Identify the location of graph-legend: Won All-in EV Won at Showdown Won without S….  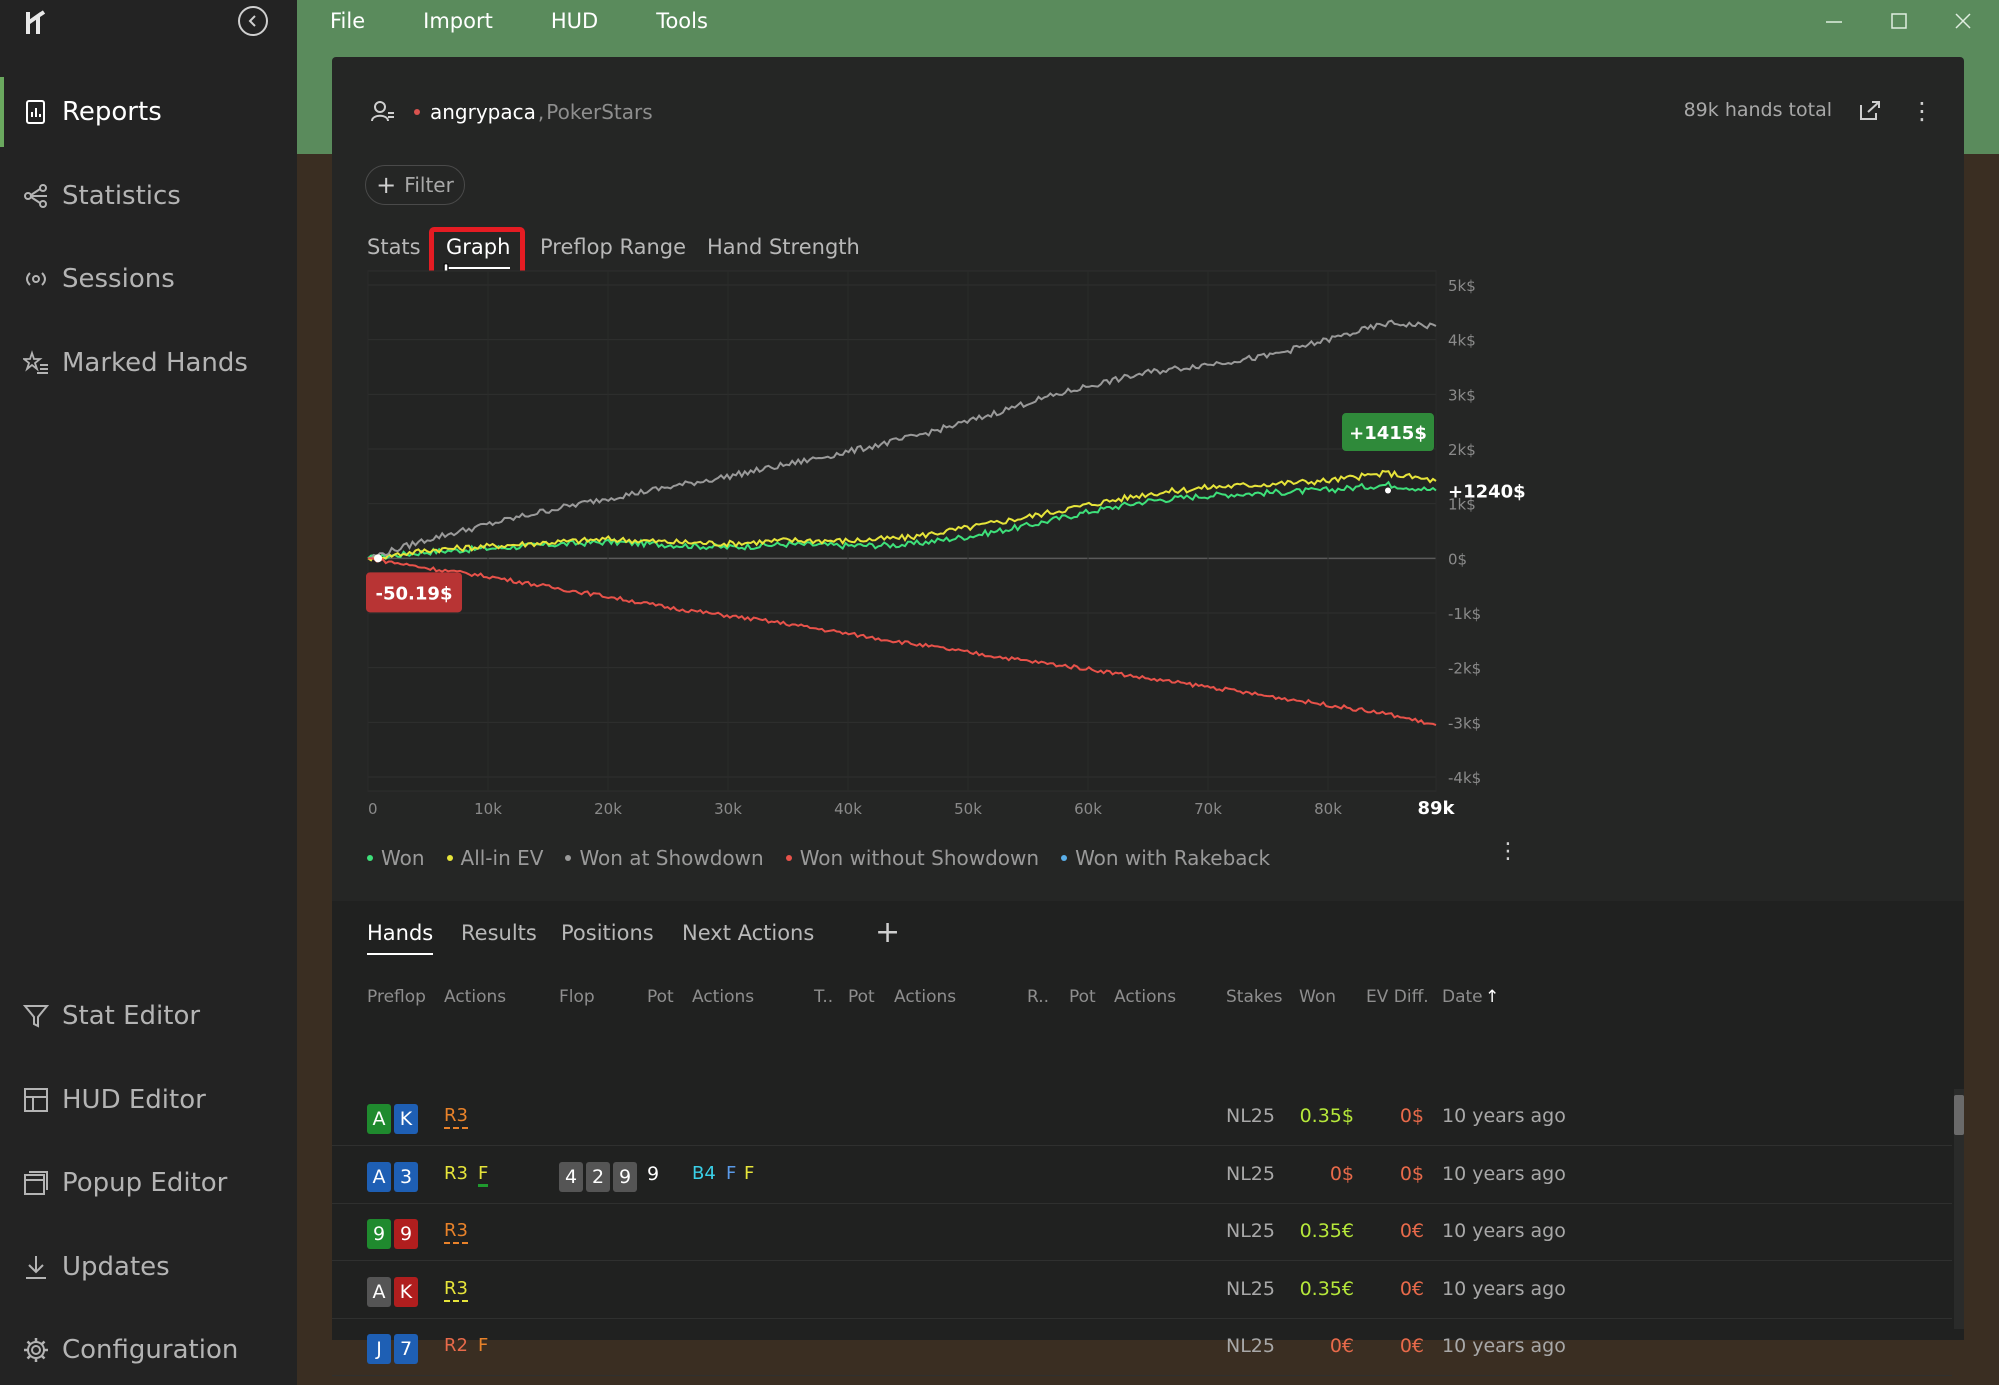
(829, 858).